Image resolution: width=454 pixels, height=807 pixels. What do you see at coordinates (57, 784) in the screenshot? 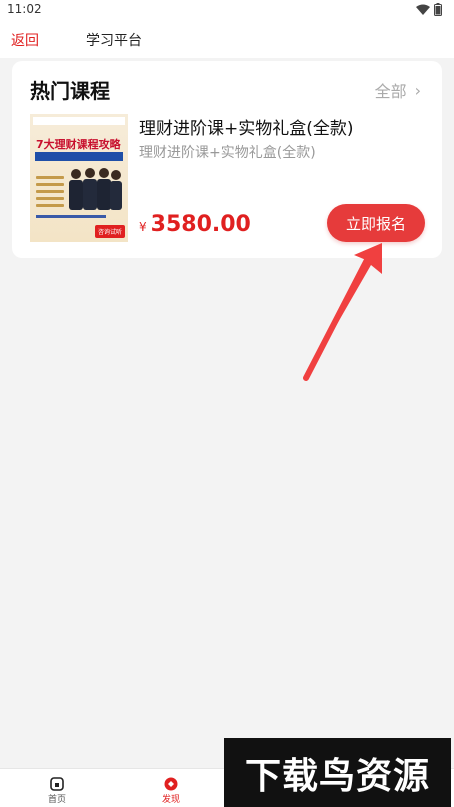
I see `home-icon` at bounding box center [57, 784].